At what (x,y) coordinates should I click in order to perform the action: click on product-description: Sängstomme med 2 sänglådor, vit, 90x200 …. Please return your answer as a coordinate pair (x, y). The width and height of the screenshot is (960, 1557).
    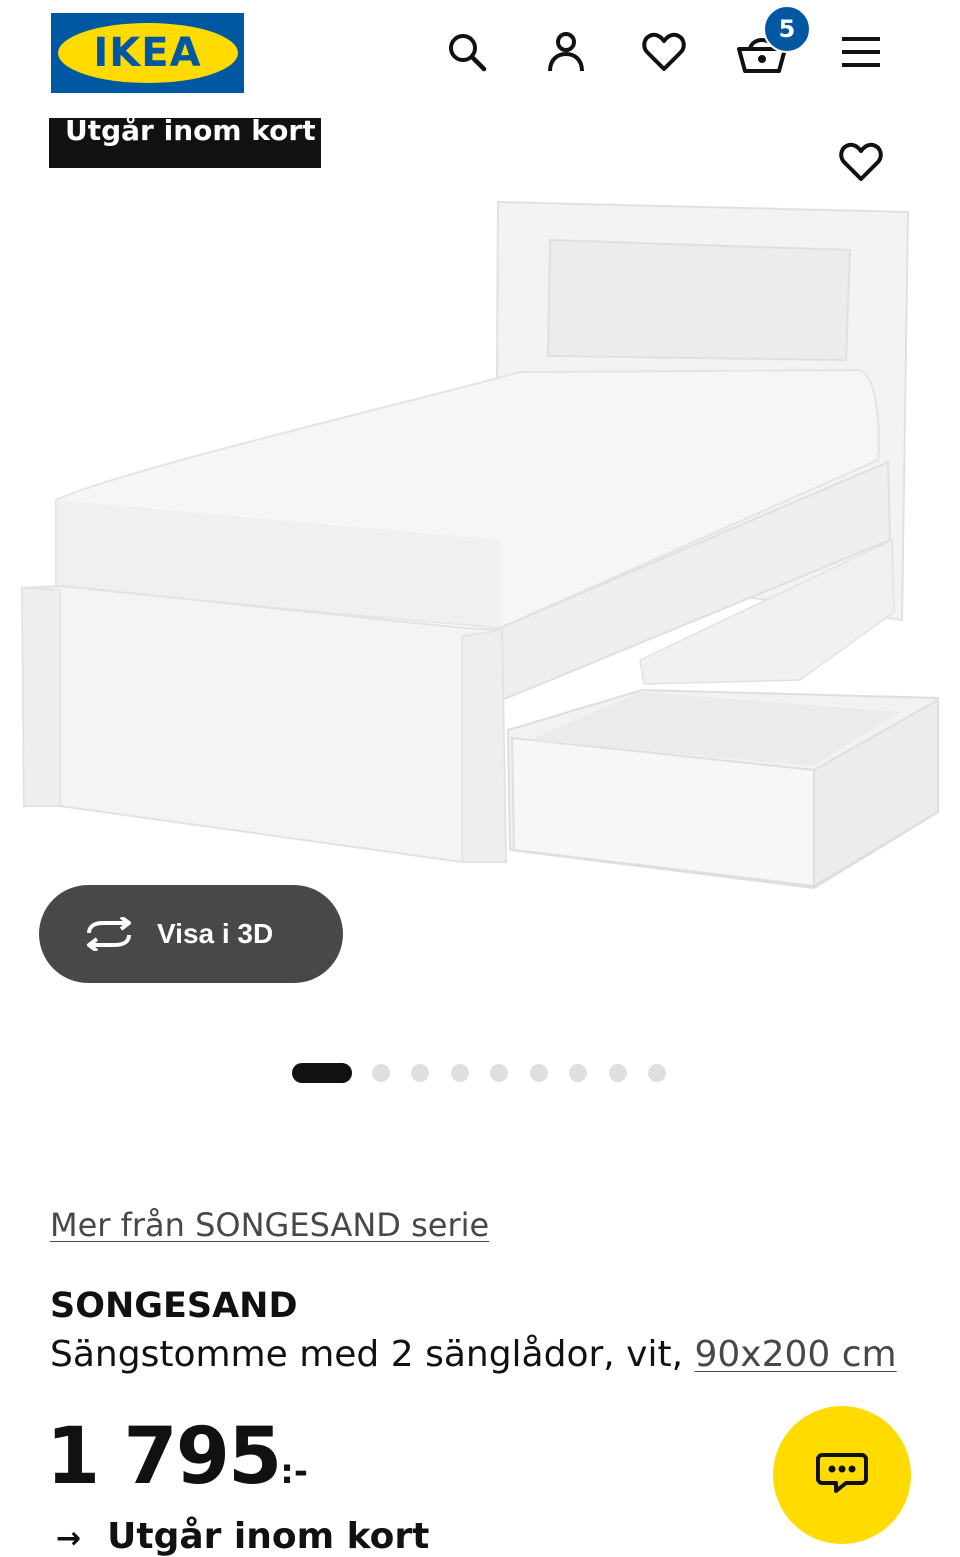
    Looking at the image, I should click on (473, 1354).